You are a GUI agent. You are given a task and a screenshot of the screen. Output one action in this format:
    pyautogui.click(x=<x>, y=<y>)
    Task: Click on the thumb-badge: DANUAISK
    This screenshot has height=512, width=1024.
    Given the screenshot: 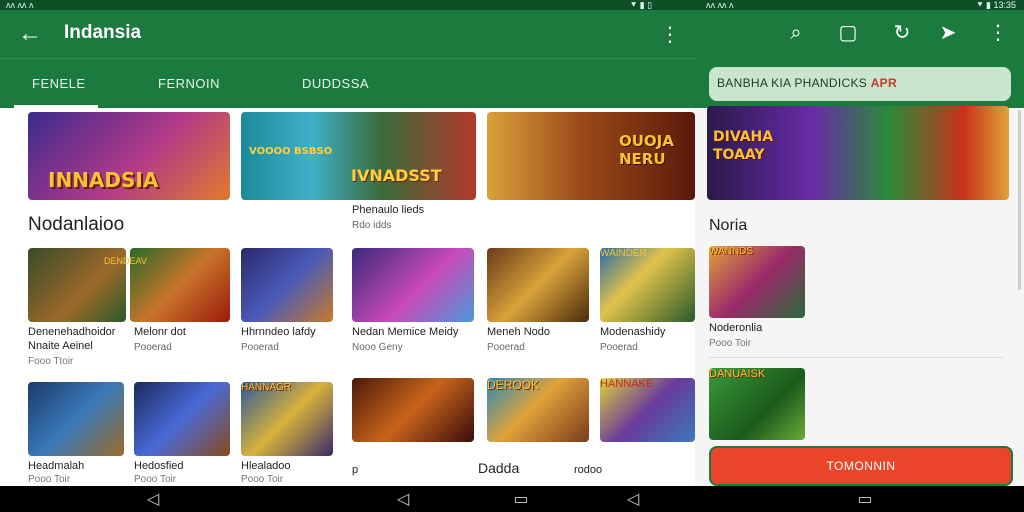 What is the action you would take?
    pyautogui.click(x=737, y=374)
    